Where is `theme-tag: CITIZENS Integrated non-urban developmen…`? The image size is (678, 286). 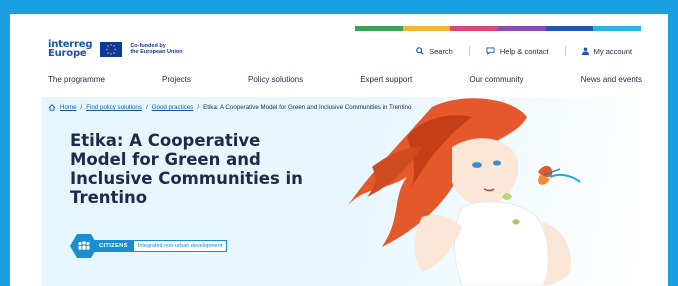
theme-tag: CITIZENS Integrated non-urban developmen… is located at coordinates (149, 246).